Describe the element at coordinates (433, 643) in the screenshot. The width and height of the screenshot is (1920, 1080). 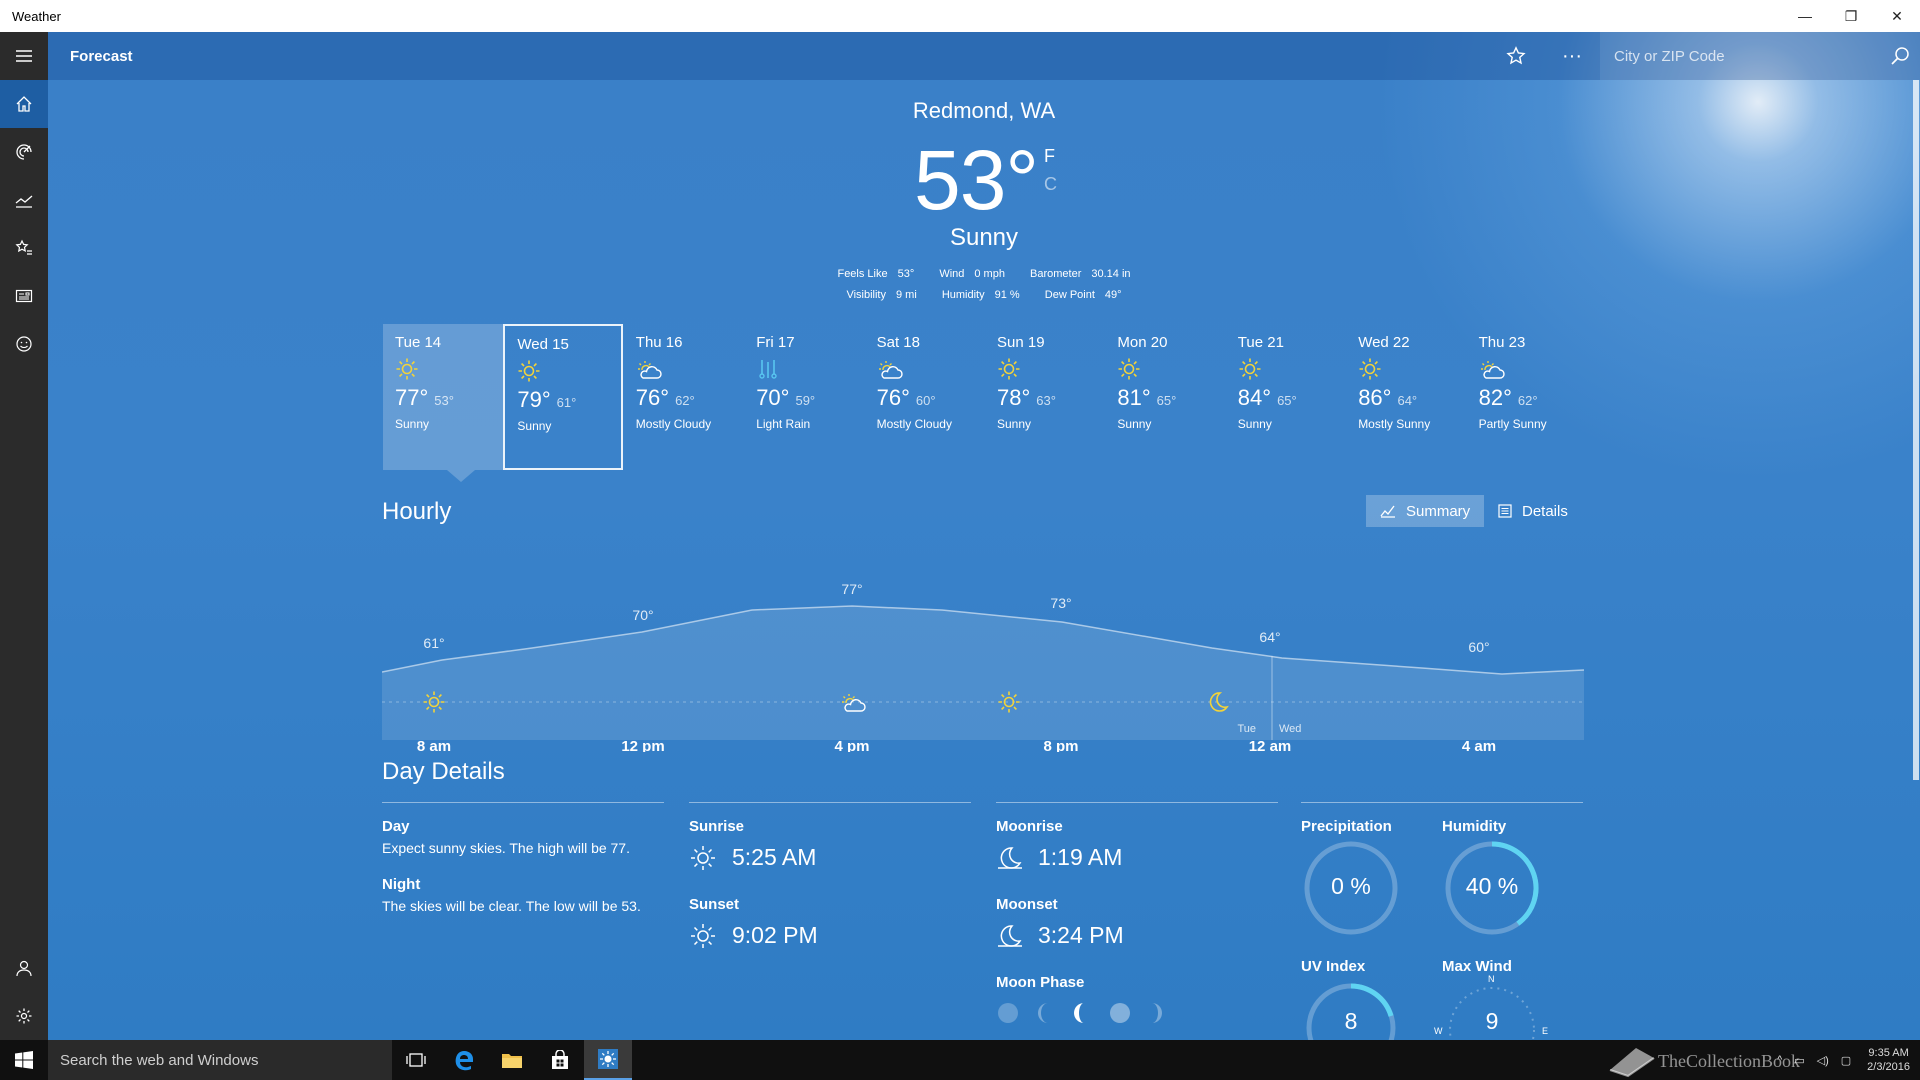
I see `hourly-temp-label: 61°` at that location.